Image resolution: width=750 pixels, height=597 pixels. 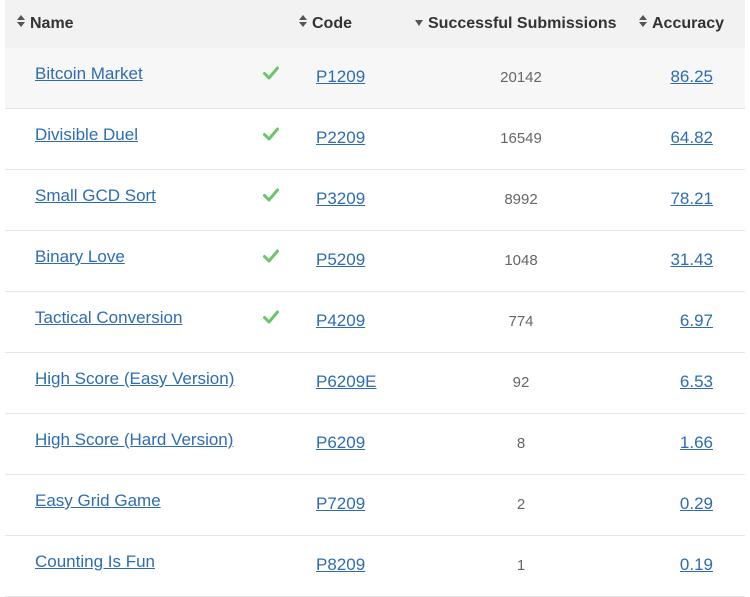 I want to click on table-row: High Score (Easy Version) P6209E 92 6.53, so click(x=375, y=383).